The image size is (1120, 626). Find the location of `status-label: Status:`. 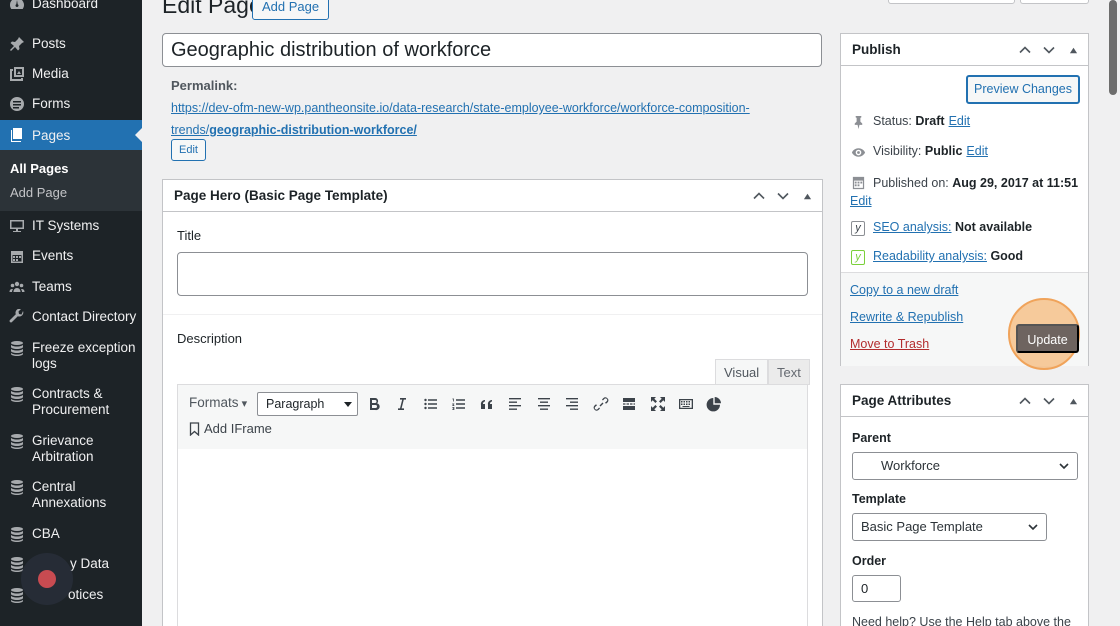

status-label: Status: is located at coordinates (892, 121).